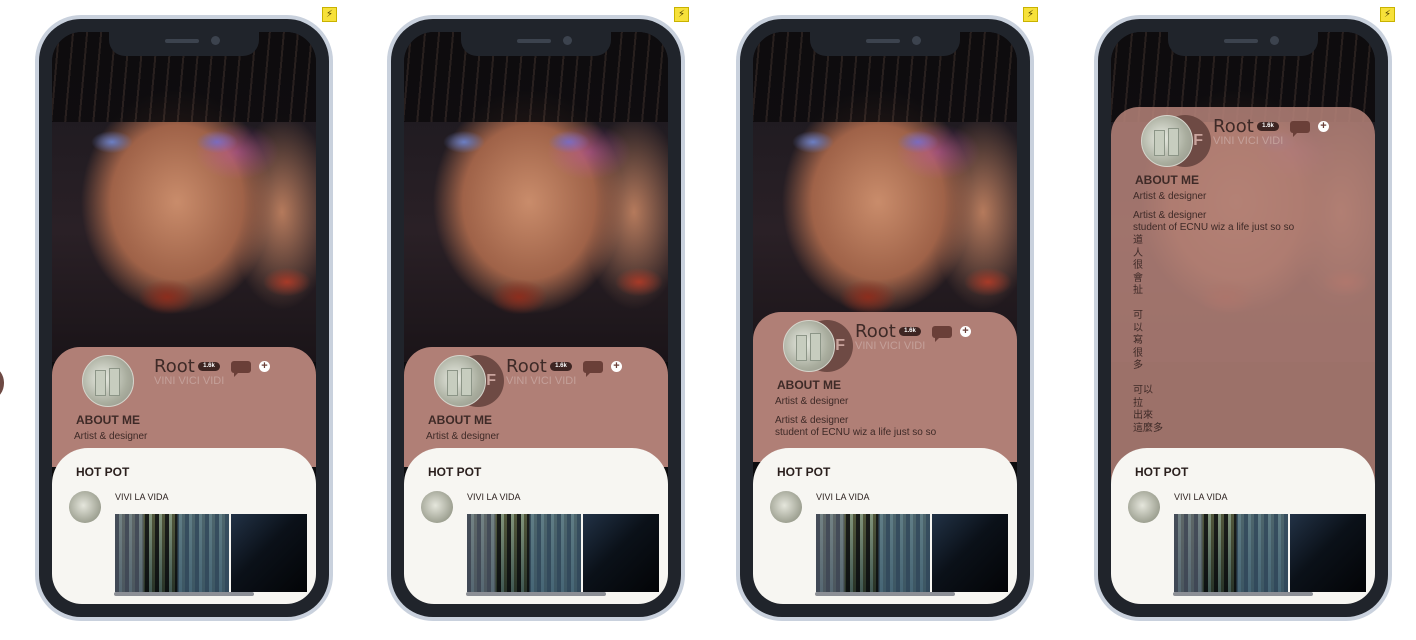 The width and height of the screenshot is (1416, 640). What do you see at coordinates (1148, 334) in the screenshot?
I see `about-bio-long: 道 人 很 會 扯 可 以 寫 很 多 可以 拉 出來 這麼多` at bounding box center [1148, 334].